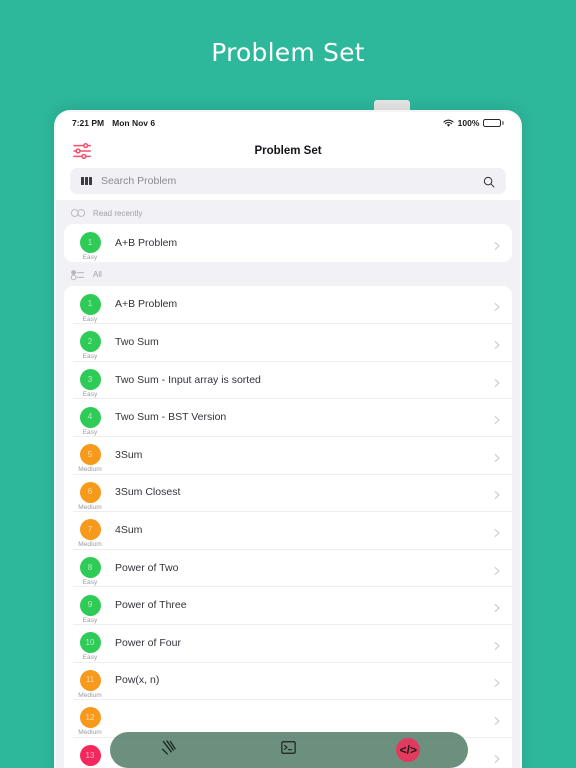 The height and width of the screenshot is (768, 576). What do you see at coordinates (288, 530) in the screenshot?
I see `list-item: 7 Medium 4Sum` at bounding box center [288, 530].